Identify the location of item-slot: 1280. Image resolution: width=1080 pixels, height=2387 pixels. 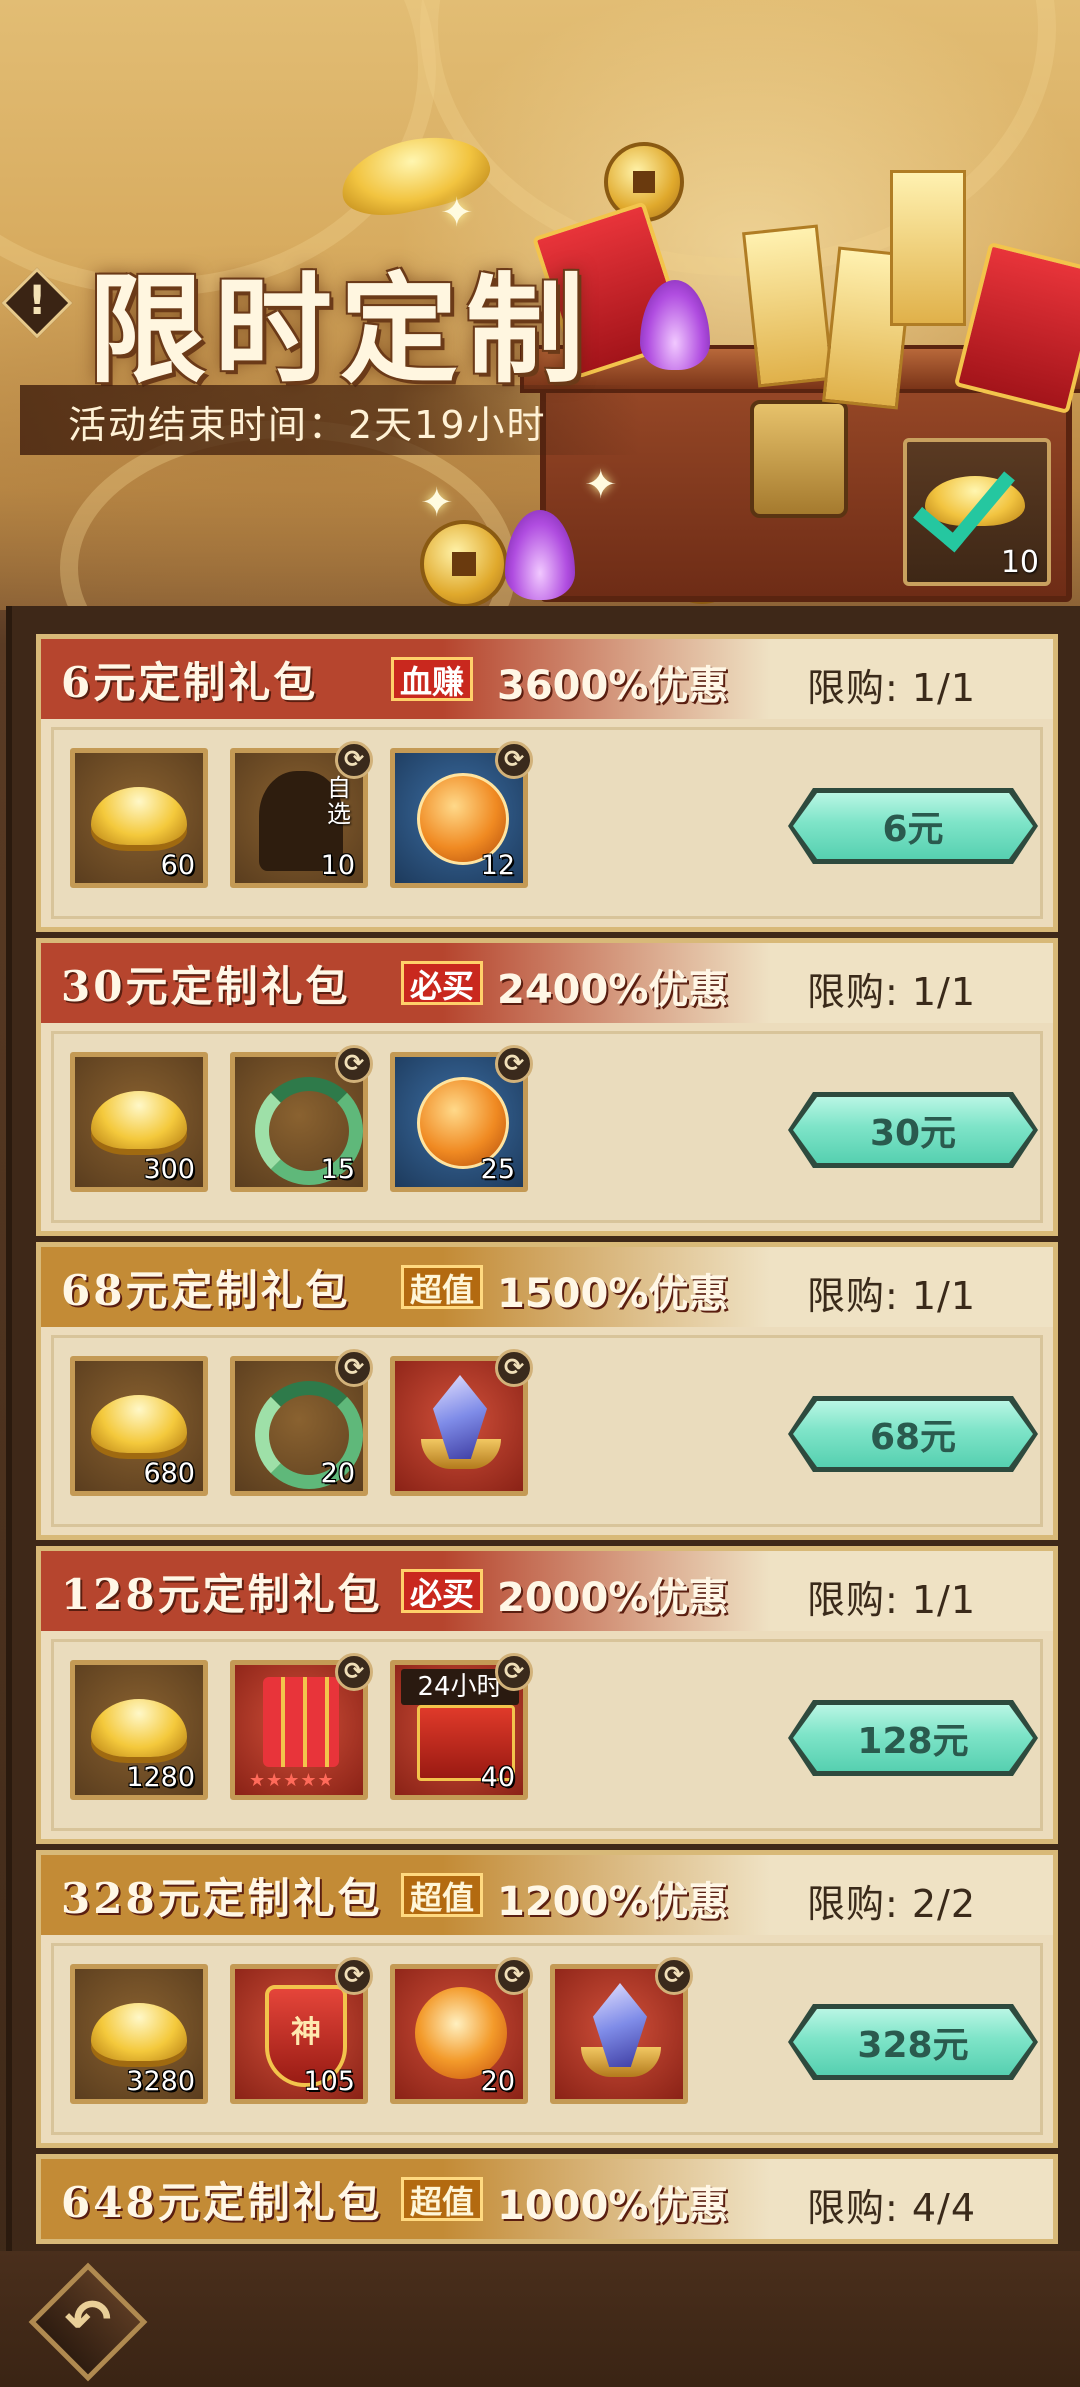
(139, 1730).